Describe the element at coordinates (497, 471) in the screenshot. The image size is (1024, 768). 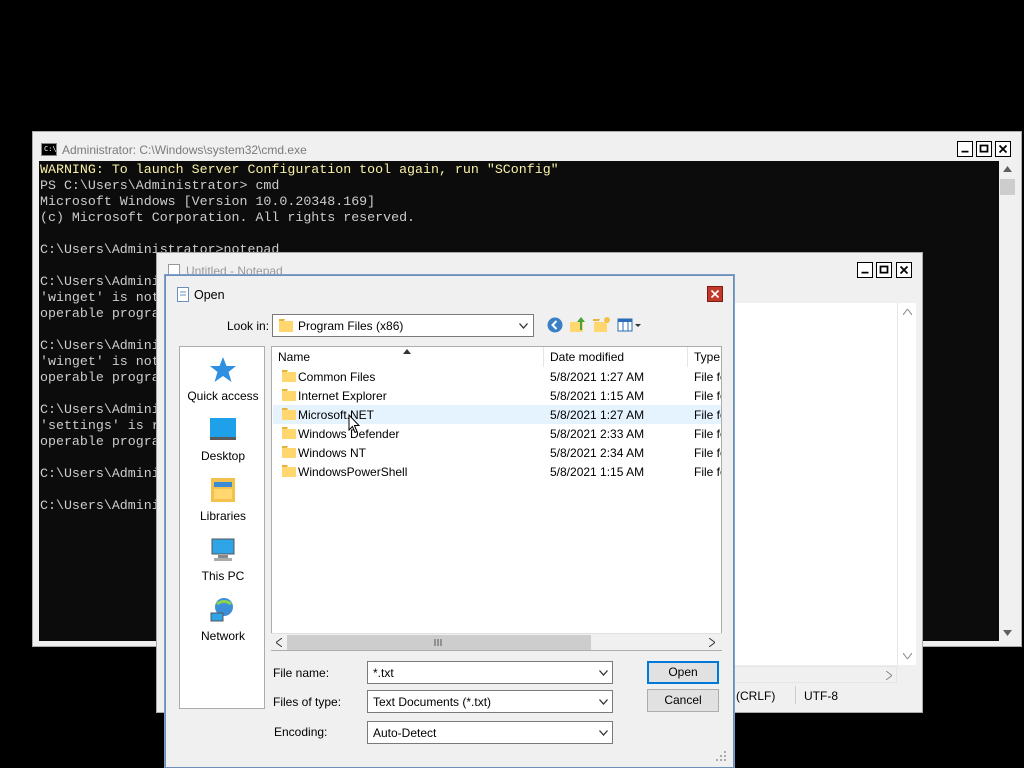
I see `file-list-row: WindowsPowerShell 5/8/2021 1:15 AM File fo` at that location.